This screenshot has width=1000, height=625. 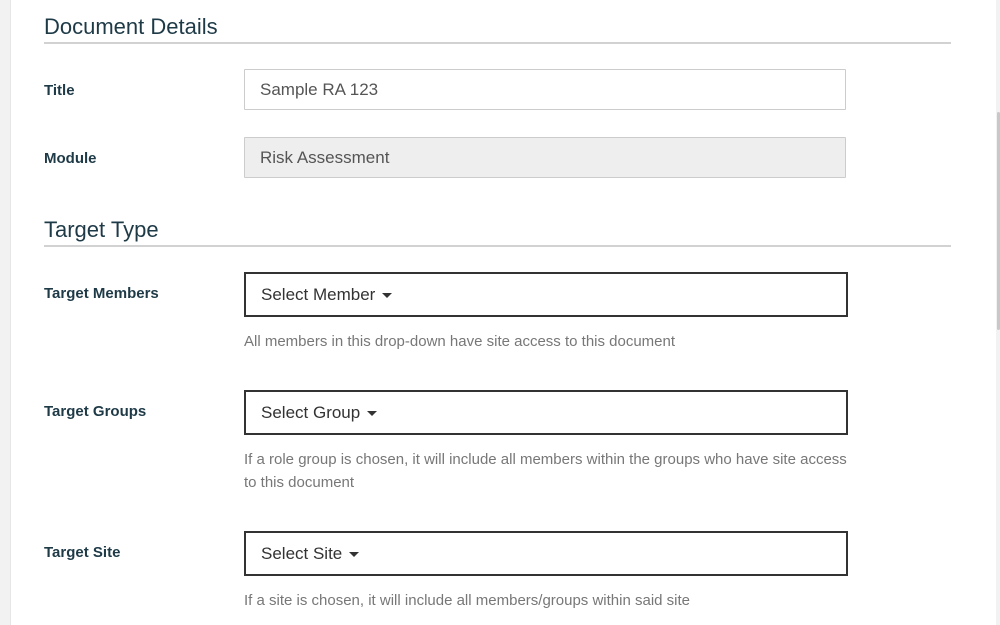 What do you see at coordinates (546, 294) in the screenshot?
I see `select-member-dropdown: Select Member` at bounding box center [546, 294].